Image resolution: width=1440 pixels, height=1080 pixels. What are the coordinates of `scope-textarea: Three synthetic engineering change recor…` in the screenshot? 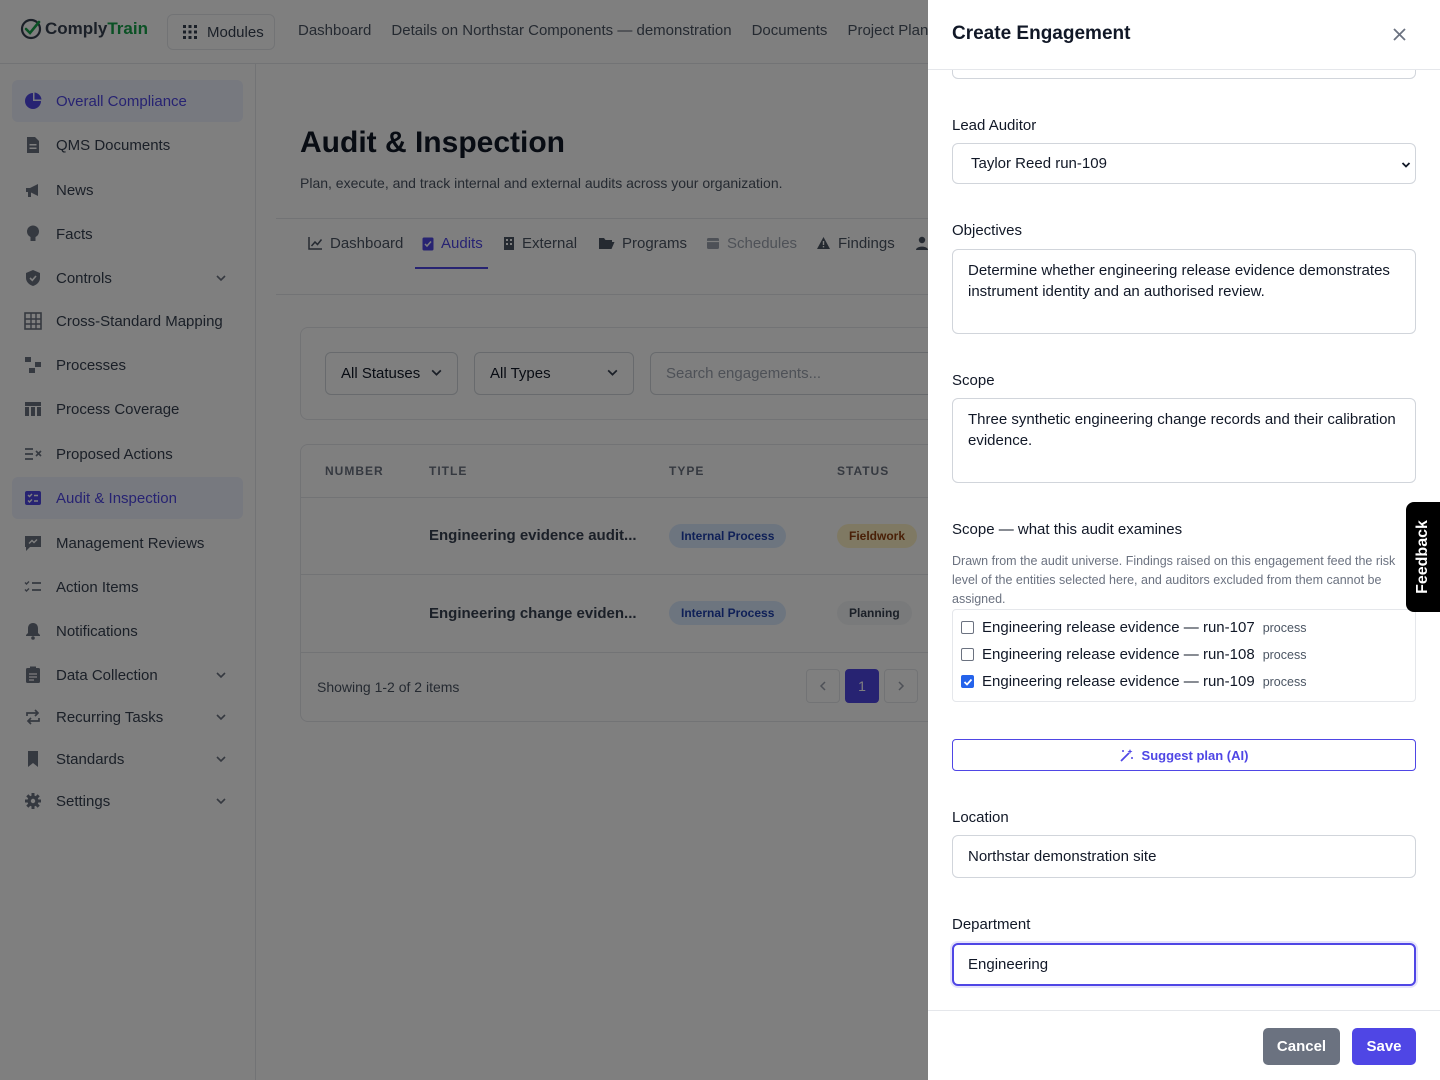 It's located at (1184, 440).